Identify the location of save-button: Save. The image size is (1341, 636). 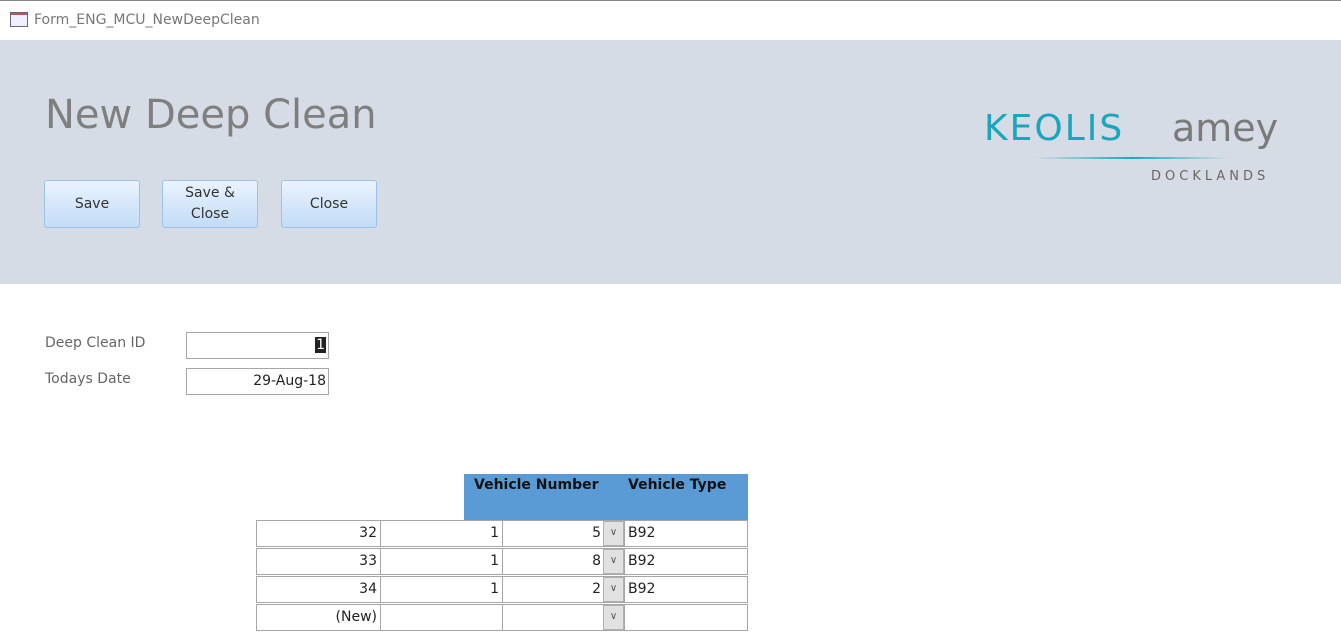
(92, 204).